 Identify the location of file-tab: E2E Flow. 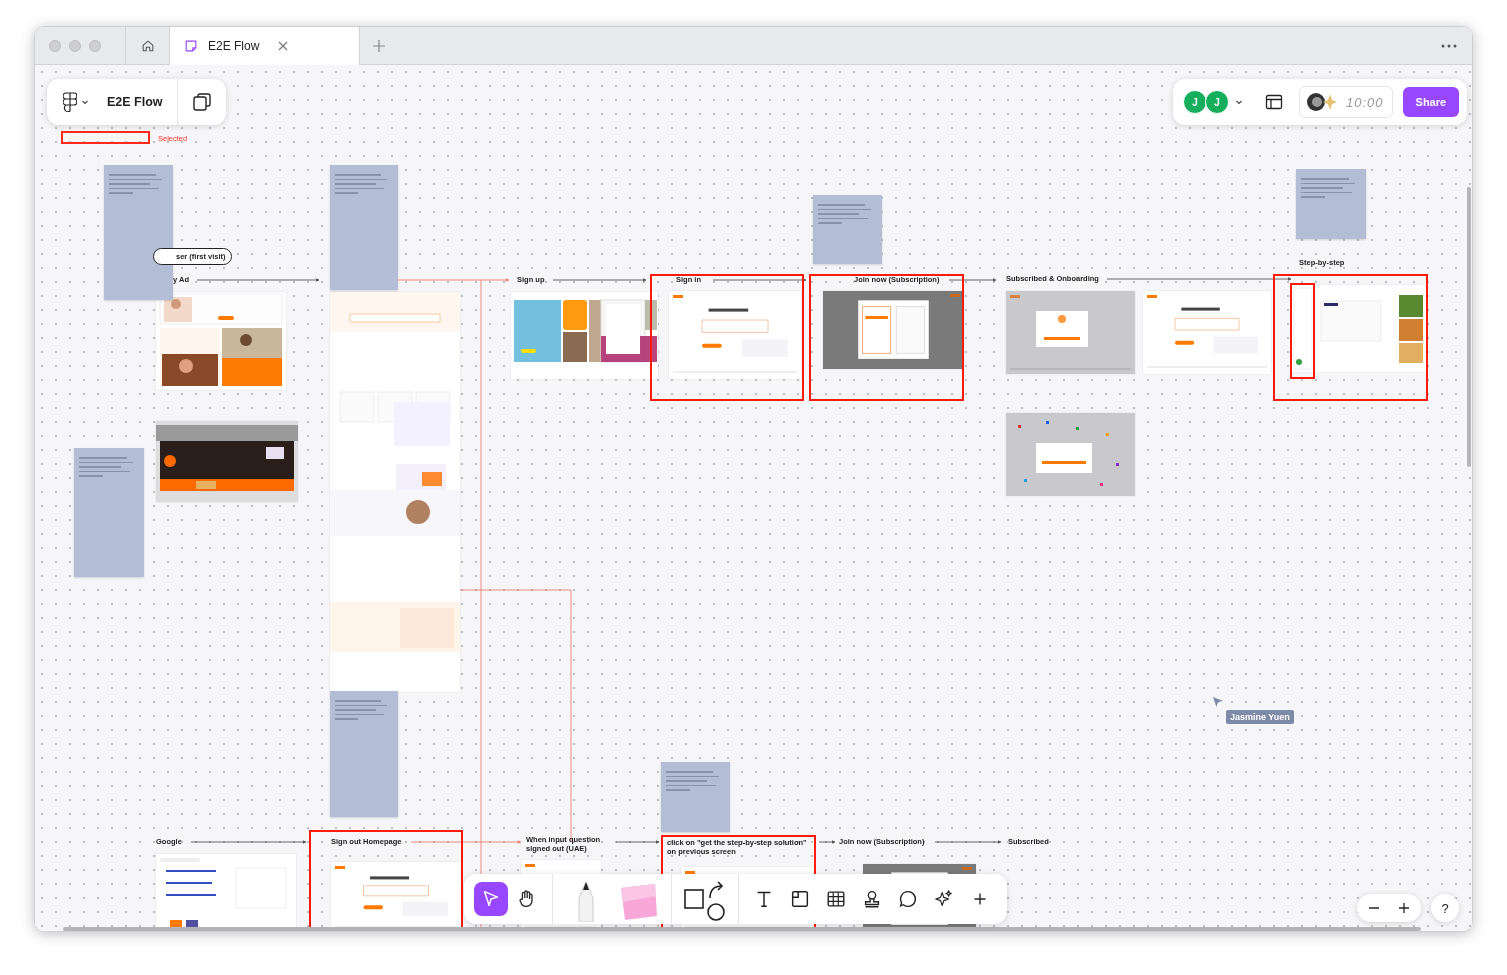
(265, 46).